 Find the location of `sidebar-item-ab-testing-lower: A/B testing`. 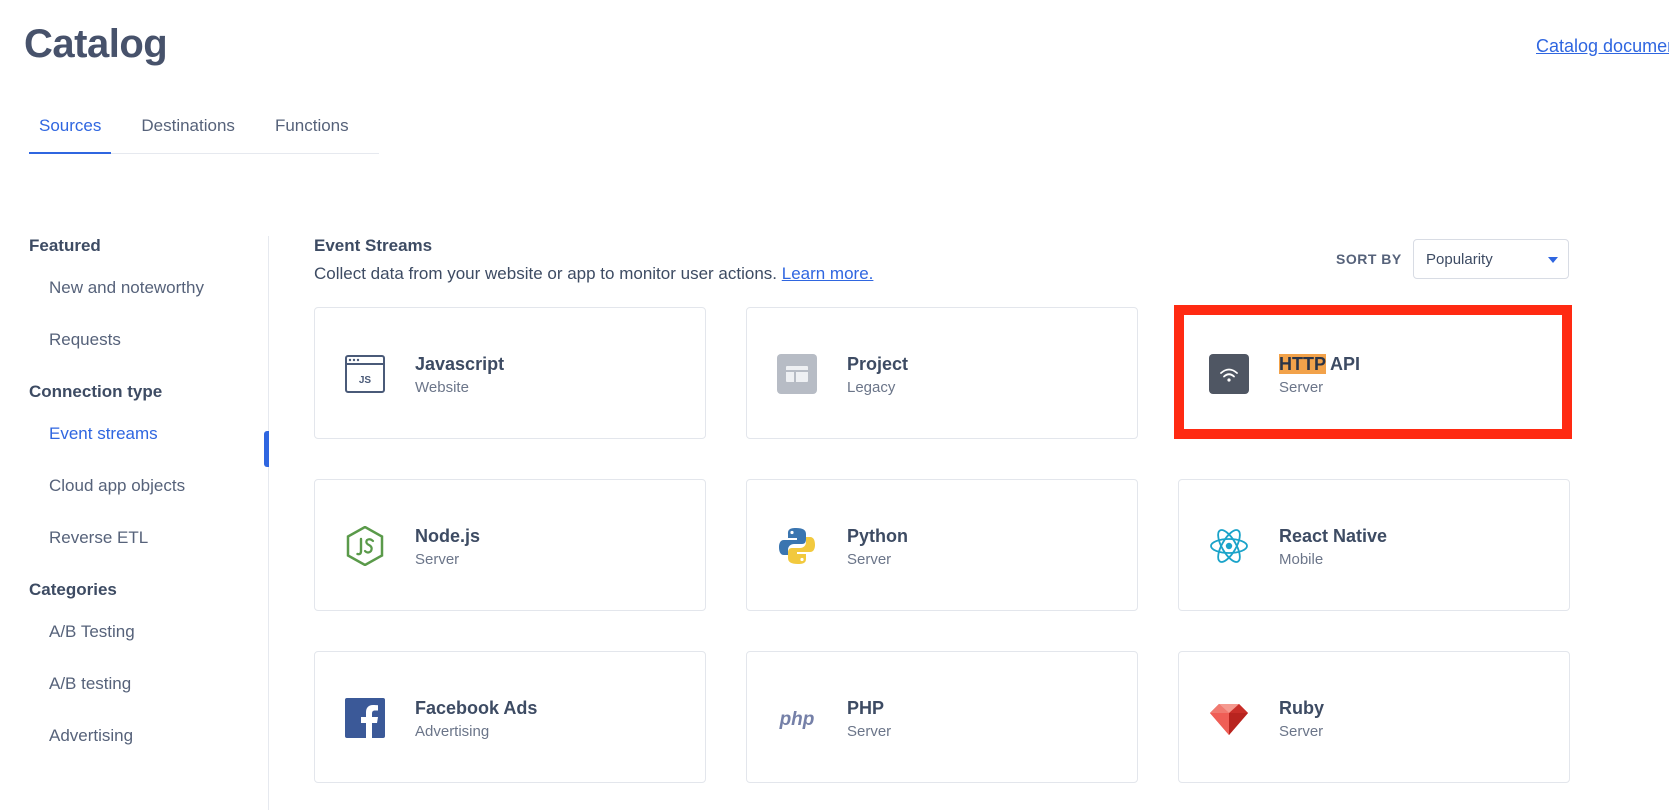

sidebar-item-ab-testing-lower: A/B testing is located at coordinates (90, 684).